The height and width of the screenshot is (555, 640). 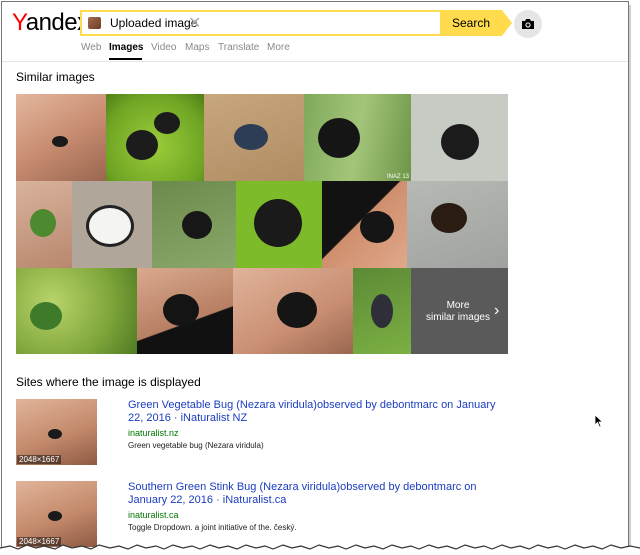 I want to click on logo-letter: Y, so click(x=19, y=22).